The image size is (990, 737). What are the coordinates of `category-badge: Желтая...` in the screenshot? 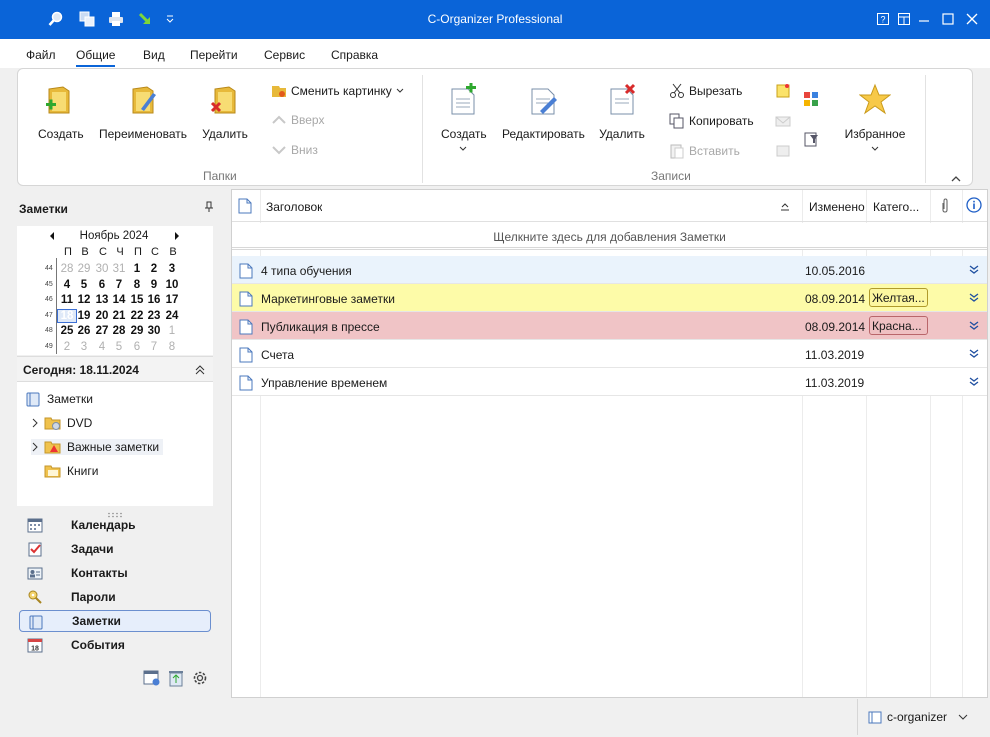 It's located at (898, 297).